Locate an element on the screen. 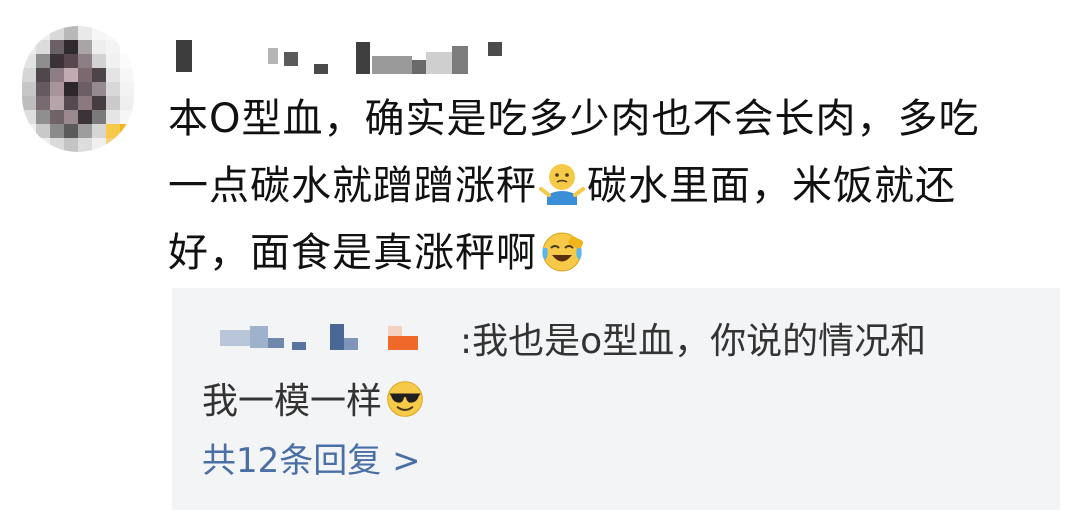 The image size is (1080, 514). sunglasses-emoji-icon is located at coordinates (405, 399).